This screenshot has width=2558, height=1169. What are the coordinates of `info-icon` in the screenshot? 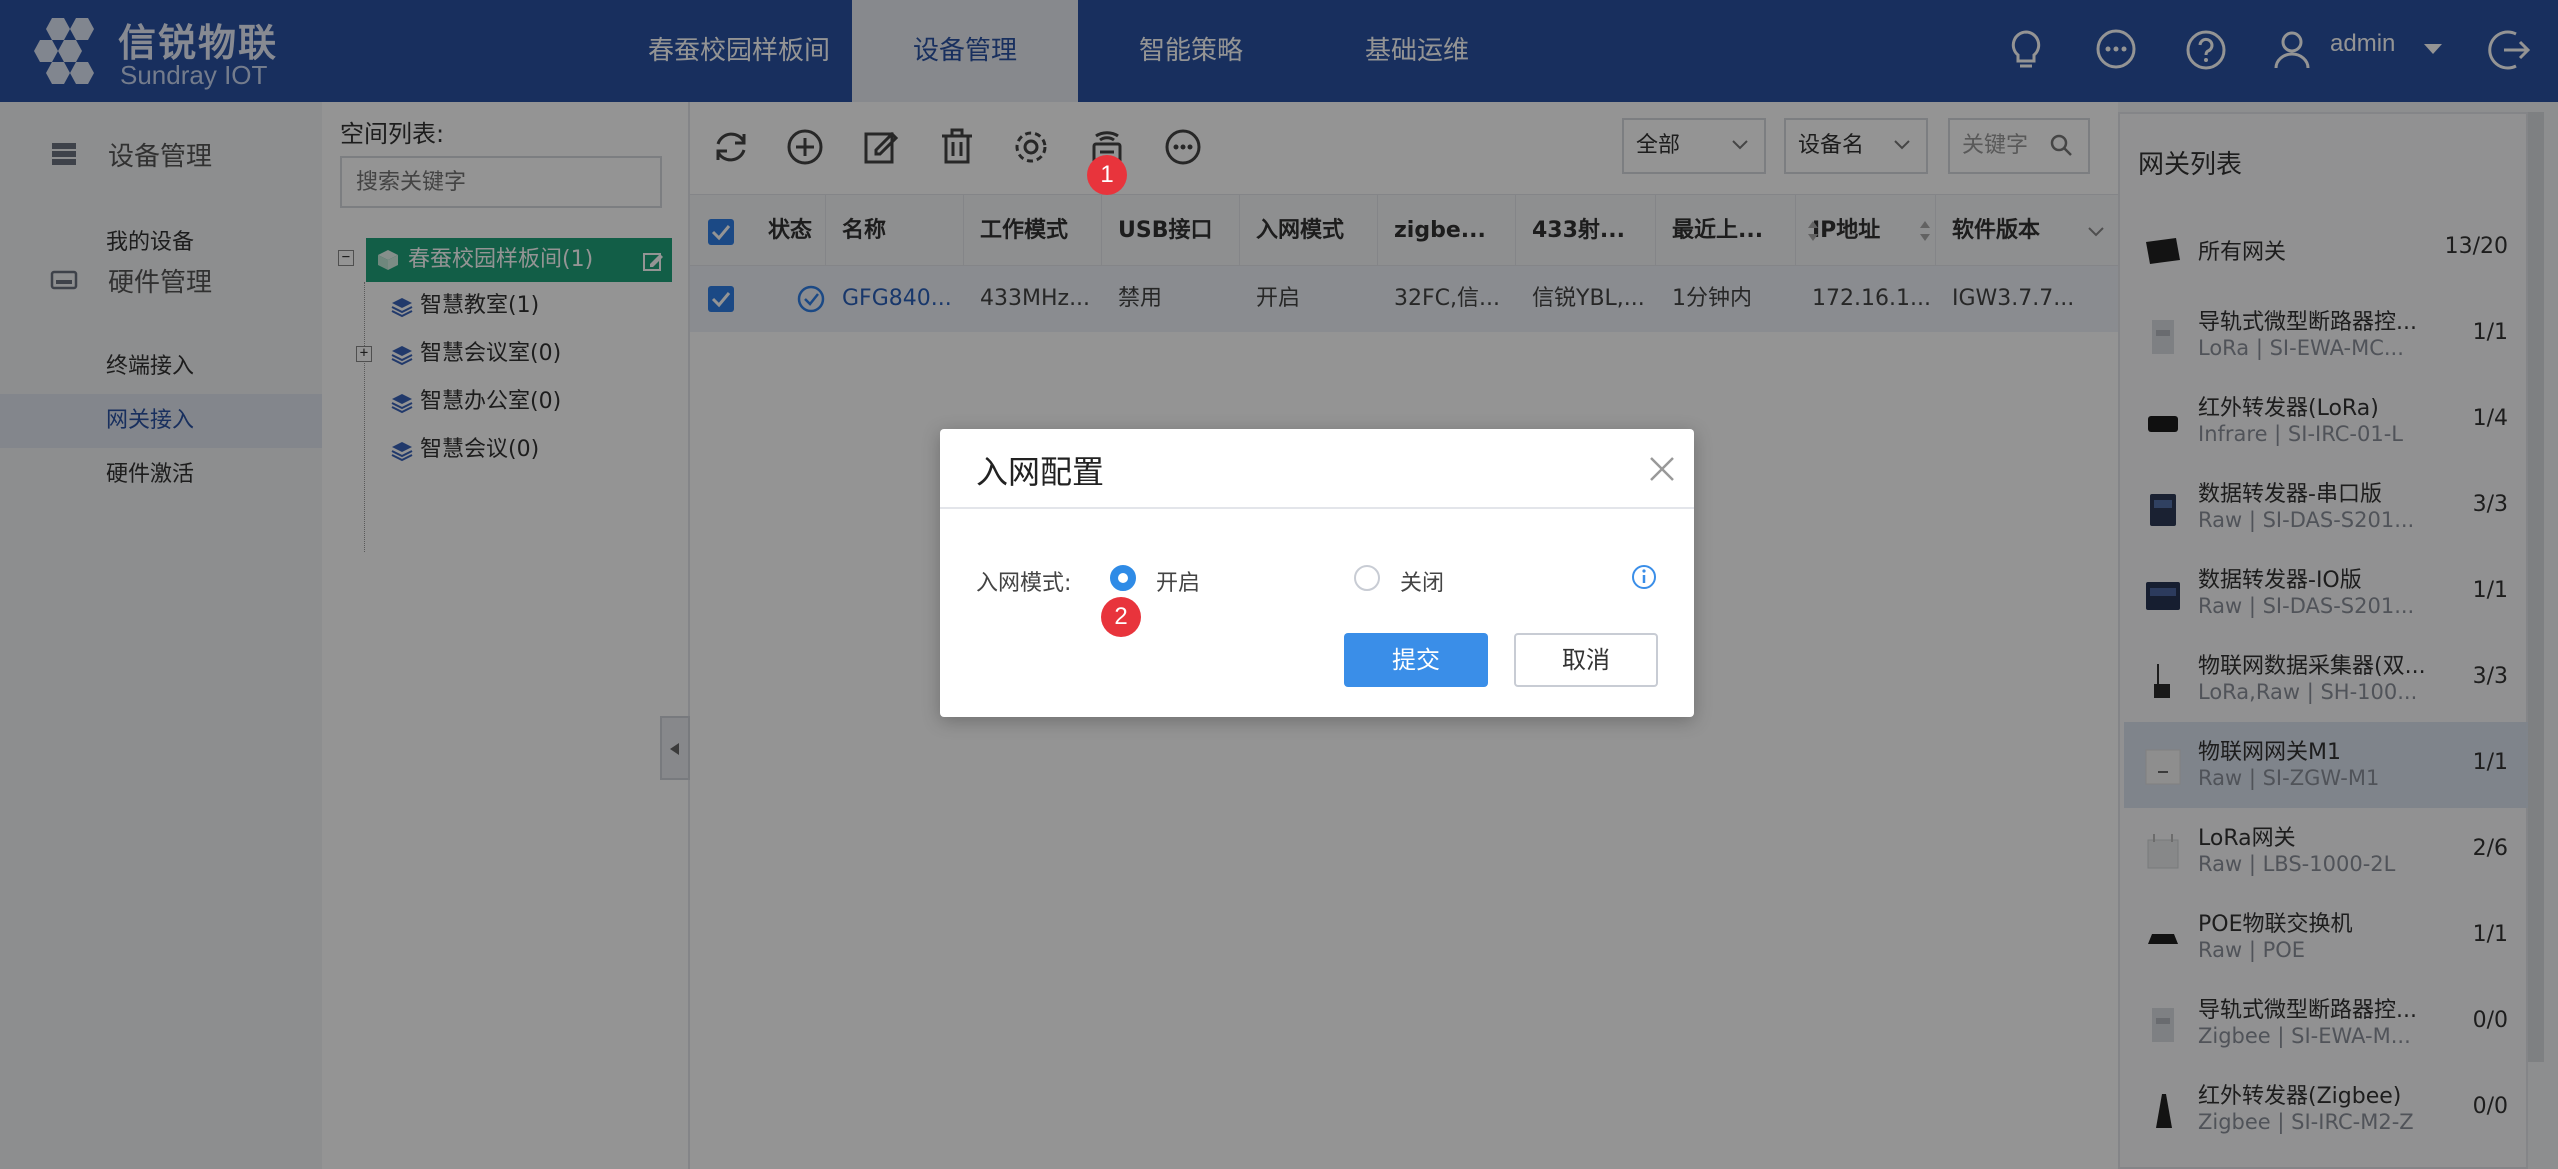 It's located at (1644, 577).